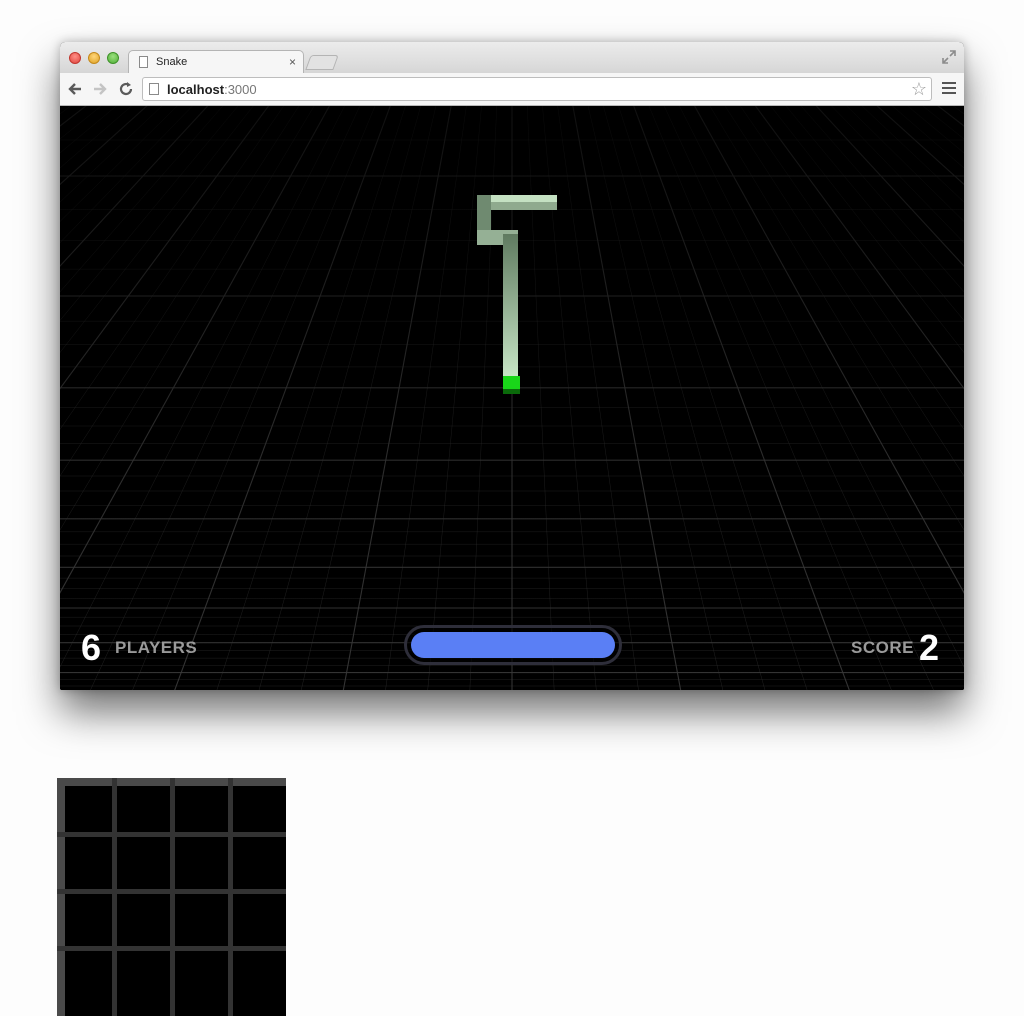 The image size is (1024, 1016). What do you see at coordinates (949, 57) in the screenshot?
I see `fullscreen-icon` at bounding box center [949, 57].